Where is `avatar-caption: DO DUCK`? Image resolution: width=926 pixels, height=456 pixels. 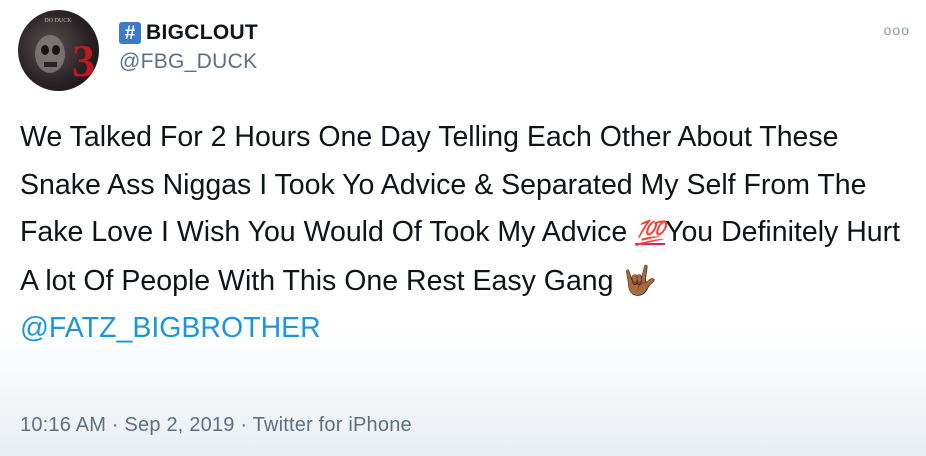
avatar-caption: DO DUCK is located at coordinates (58, 21).